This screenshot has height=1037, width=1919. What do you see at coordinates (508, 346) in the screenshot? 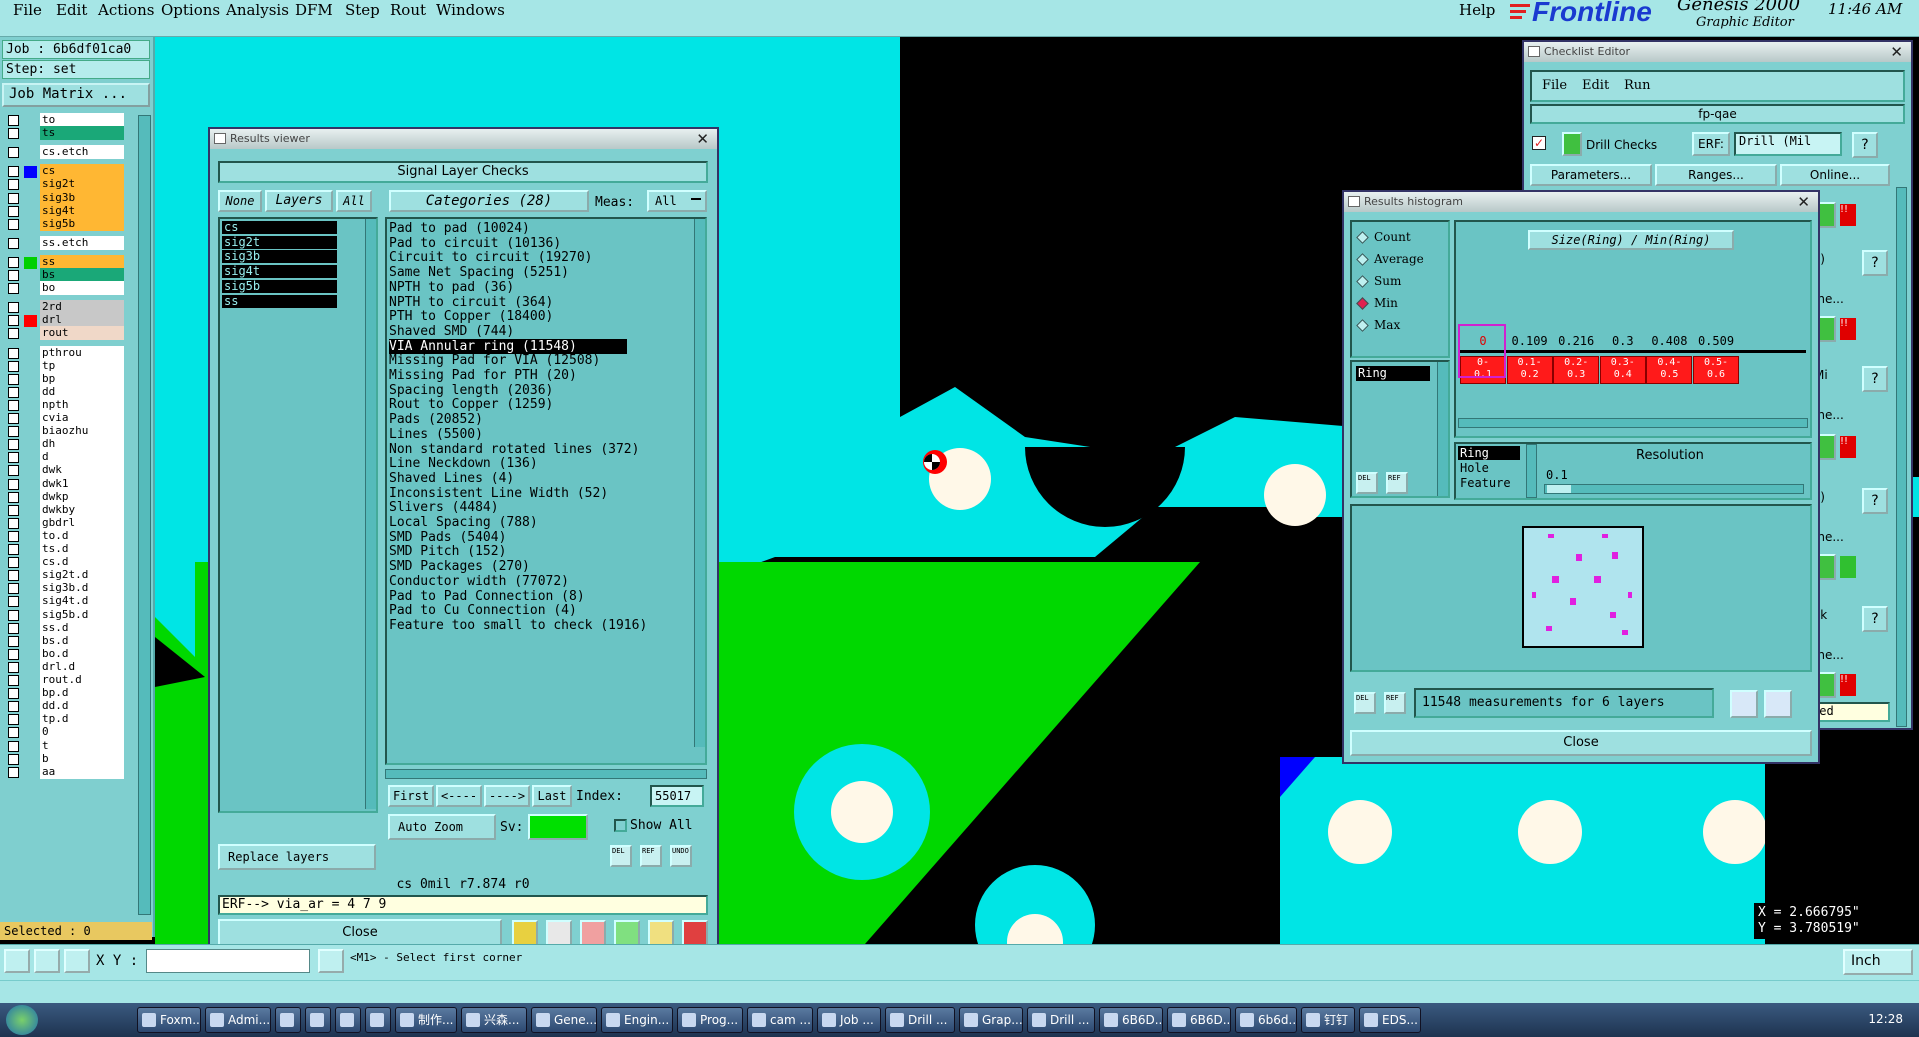
I see `category-item: VIA Annular ring (11548)` at bounding box center [508, 346].